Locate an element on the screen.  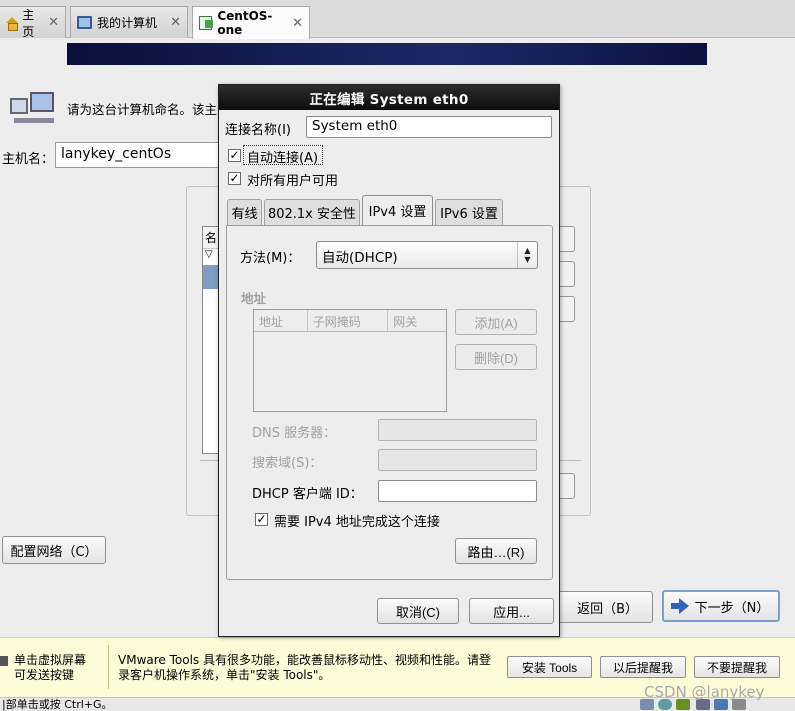
tab-my-computer-label: 我的计算机 is located at coordinates (127, 23).